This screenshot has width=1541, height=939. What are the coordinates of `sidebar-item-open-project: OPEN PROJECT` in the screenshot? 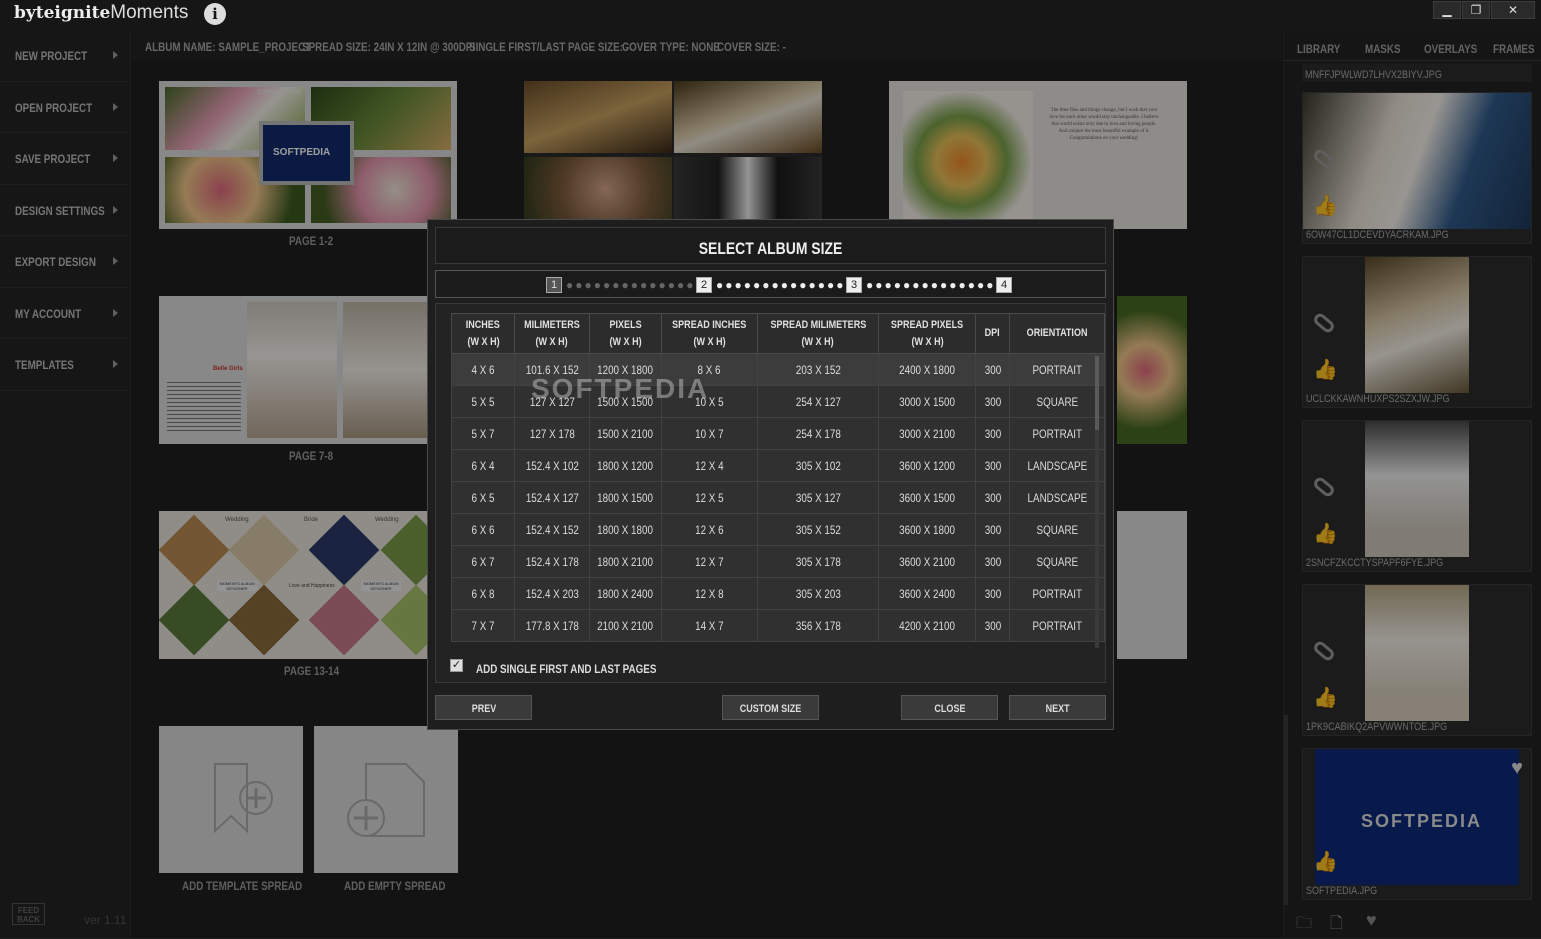 It's located at (65, 107).